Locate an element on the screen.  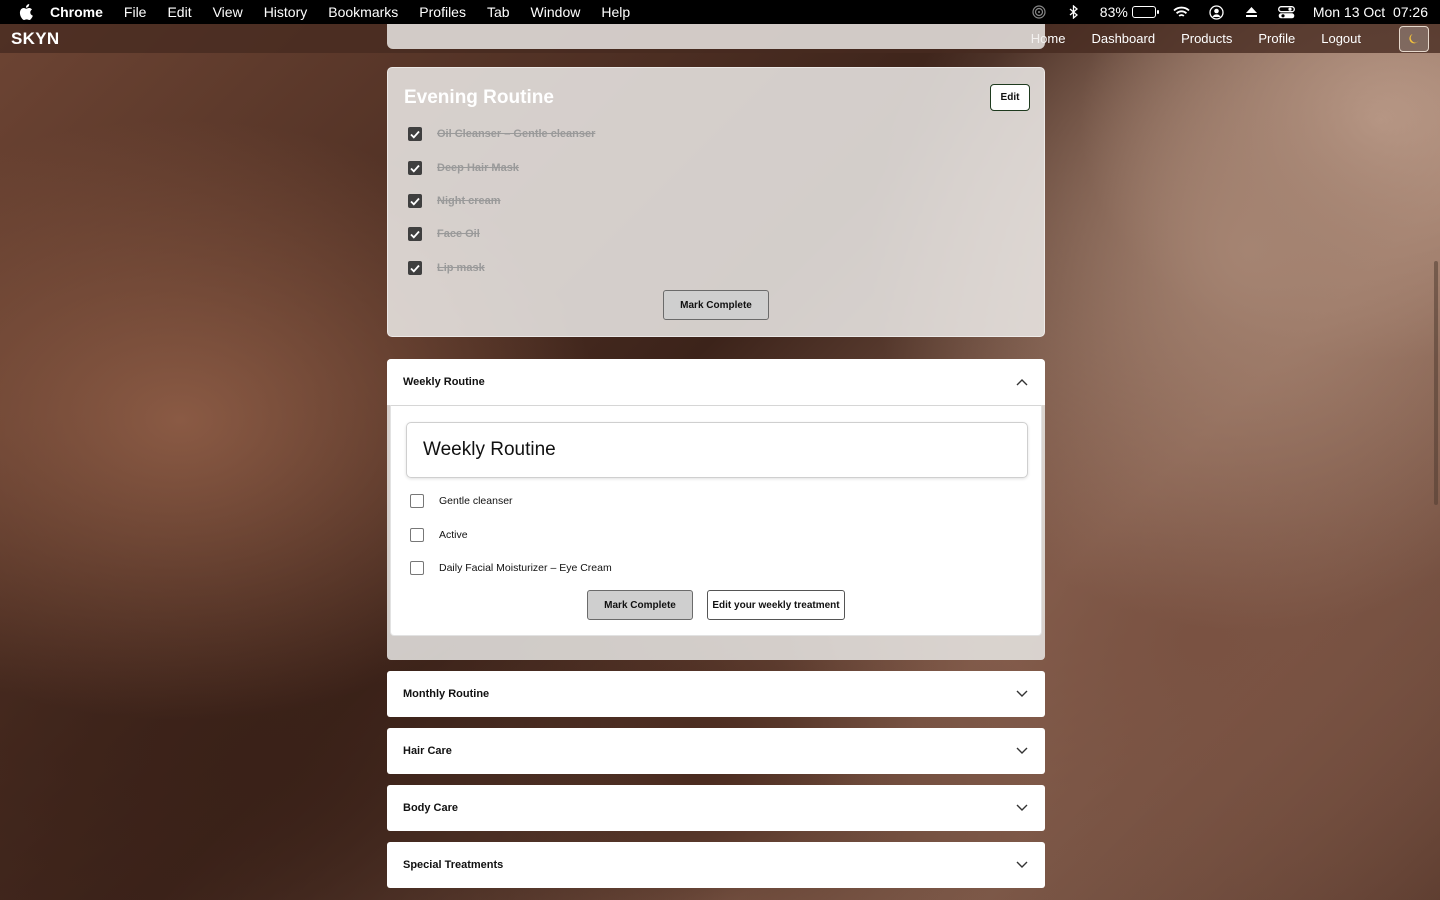
evening-item: Lip mask is located at coordinates (446, 268).